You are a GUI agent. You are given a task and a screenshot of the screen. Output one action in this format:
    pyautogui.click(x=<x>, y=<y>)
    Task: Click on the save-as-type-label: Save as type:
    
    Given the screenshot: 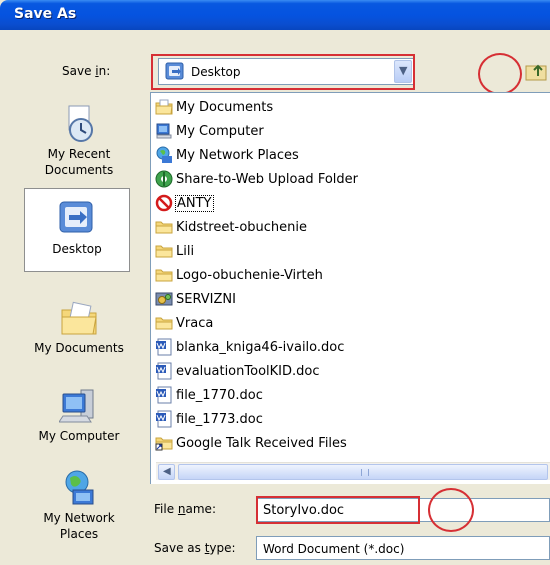 What is the action you would take?
    pyautogui.click(x=195, y=548)
    